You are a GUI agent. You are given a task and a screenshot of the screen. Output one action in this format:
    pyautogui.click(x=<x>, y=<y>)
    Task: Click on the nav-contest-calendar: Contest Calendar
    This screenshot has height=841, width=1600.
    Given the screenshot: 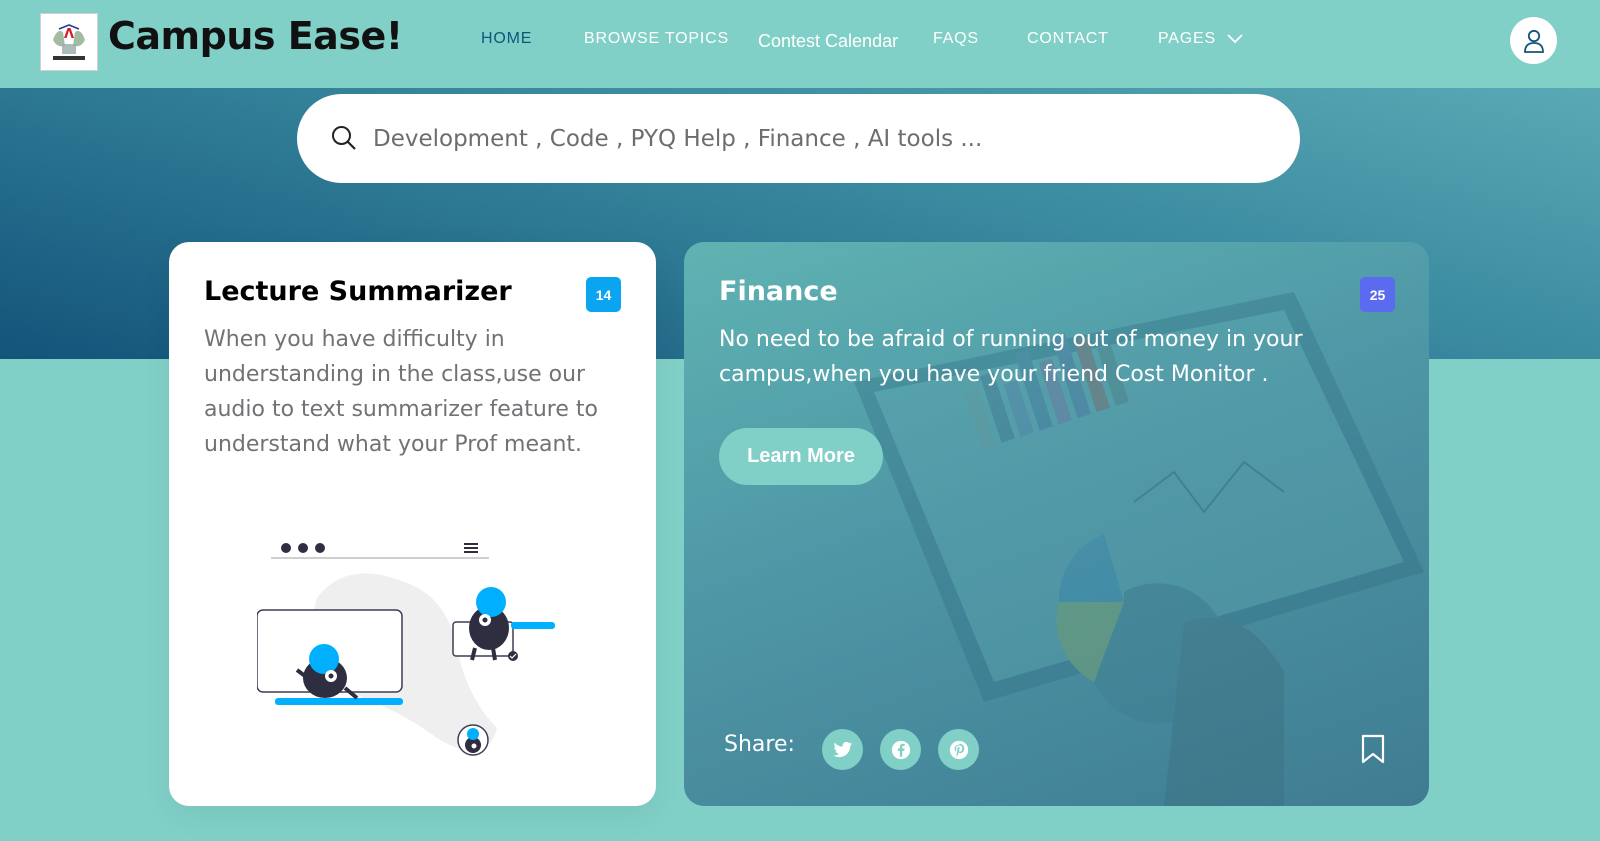 What is the action you would take?
    pyautogui.click(x=828, y=41)
    